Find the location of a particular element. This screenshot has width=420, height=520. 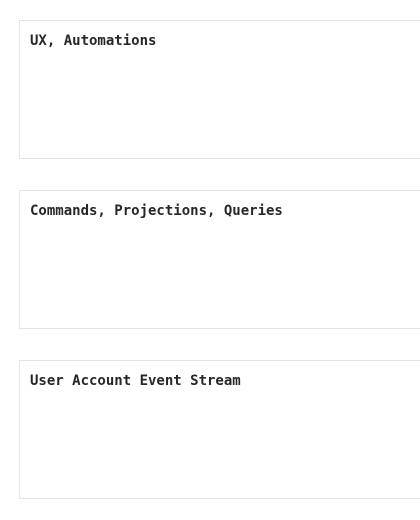

swimlane-label: User Account Event Stream is located at coordinates (135, 381).